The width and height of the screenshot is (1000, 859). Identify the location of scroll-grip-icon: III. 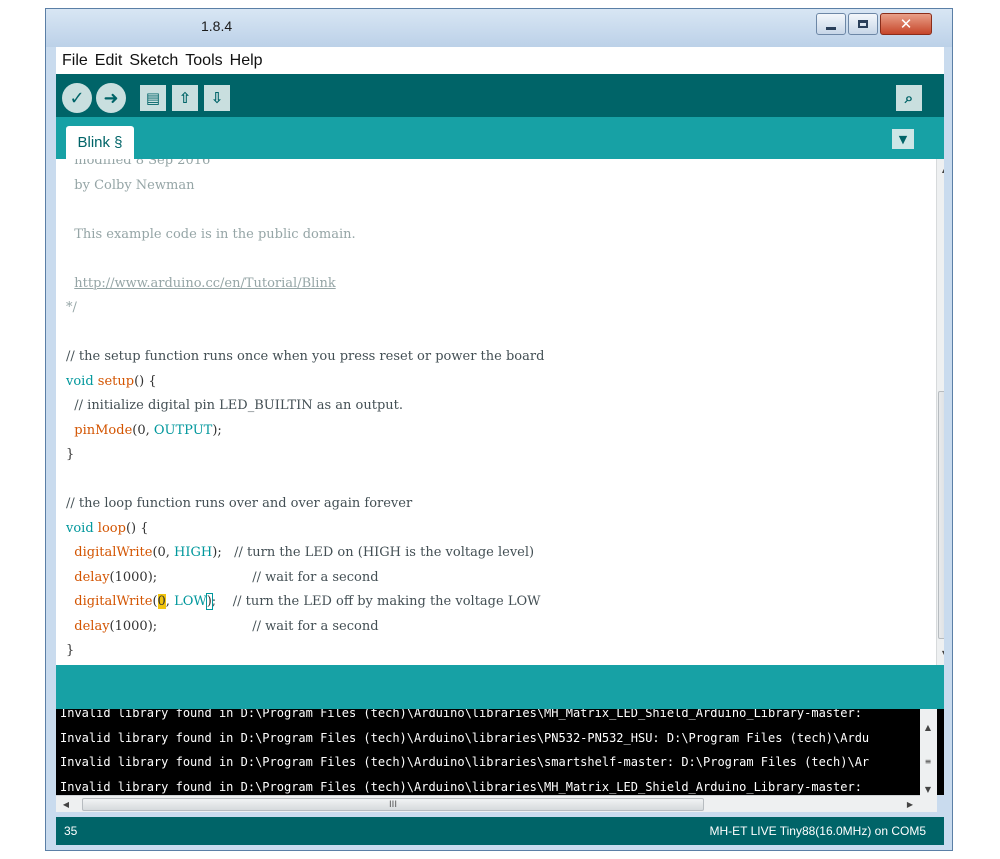
(393, 804).